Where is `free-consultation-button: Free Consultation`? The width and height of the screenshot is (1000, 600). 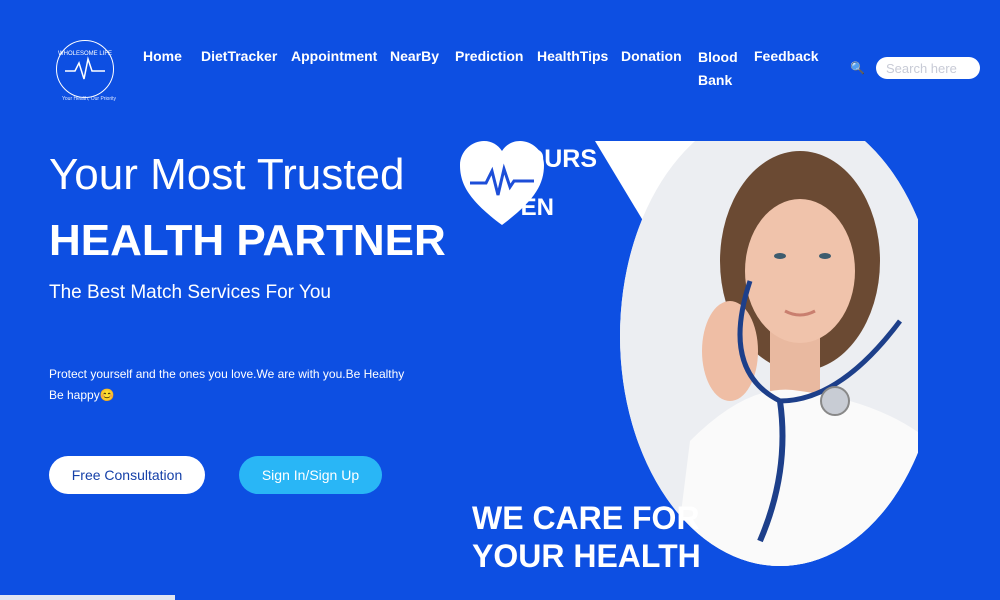
free-consultation-button: Free Consultation is located at coordinates (127, 475).